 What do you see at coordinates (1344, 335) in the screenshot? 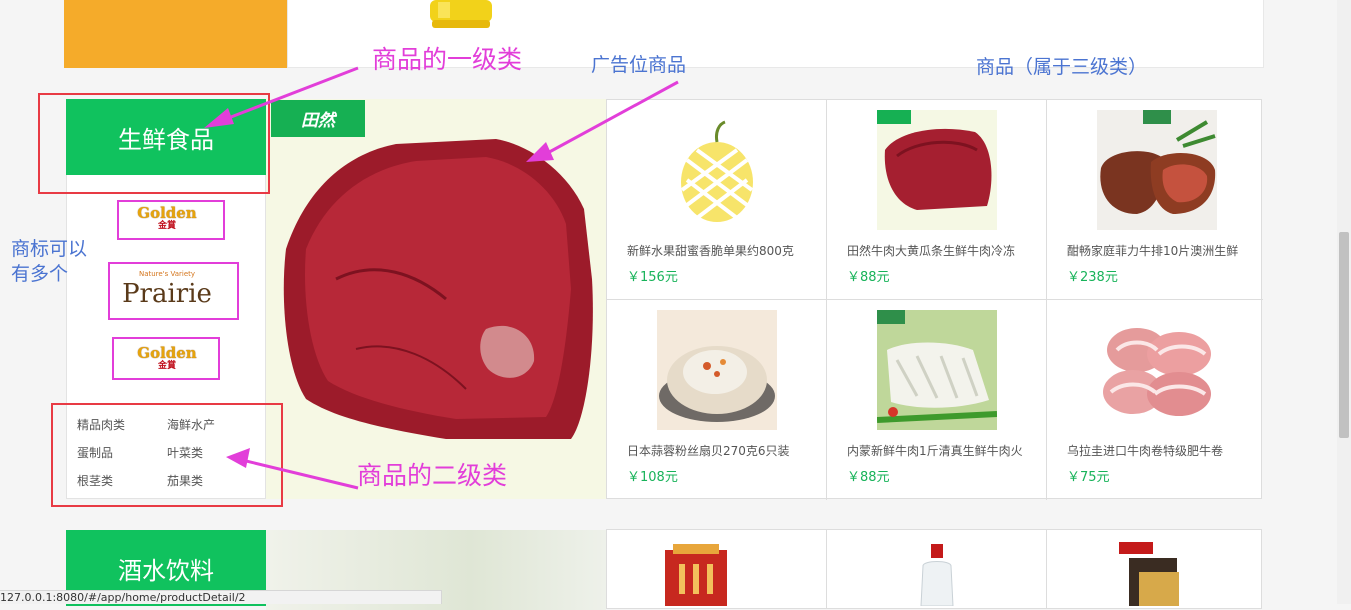
I see `scrollbar-thumb` at bounding box center [1344, 335].